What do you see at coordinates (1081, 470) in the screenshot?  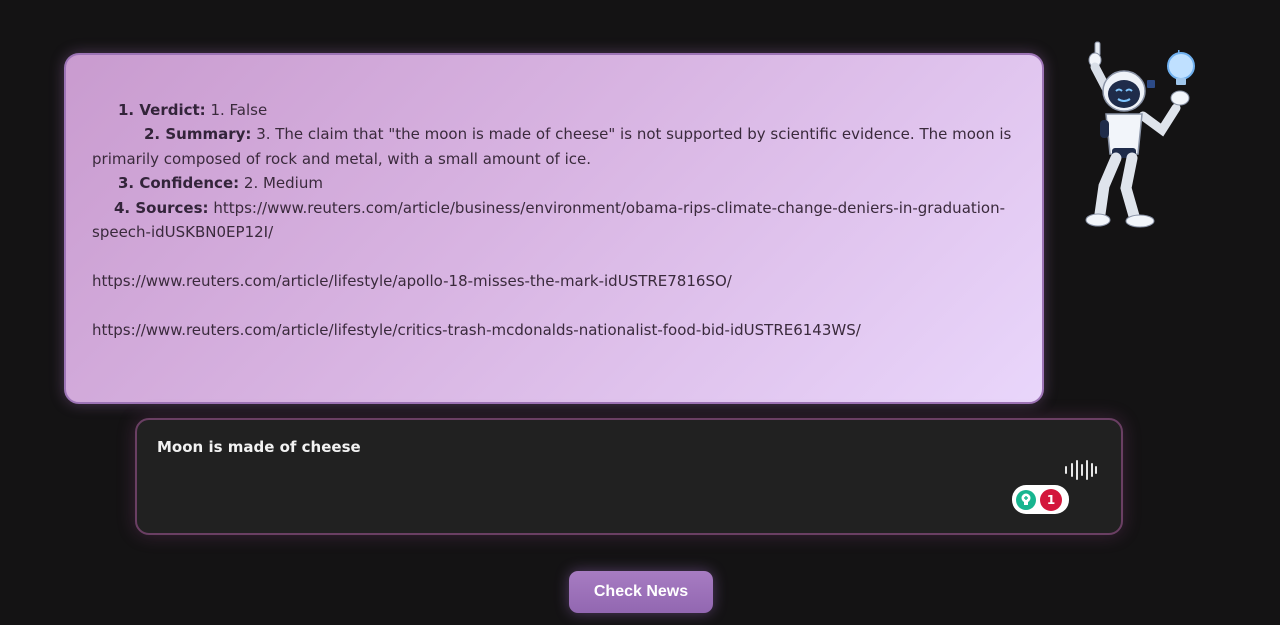 I see `voice-input-icon` at bounding box center [1081, 470].